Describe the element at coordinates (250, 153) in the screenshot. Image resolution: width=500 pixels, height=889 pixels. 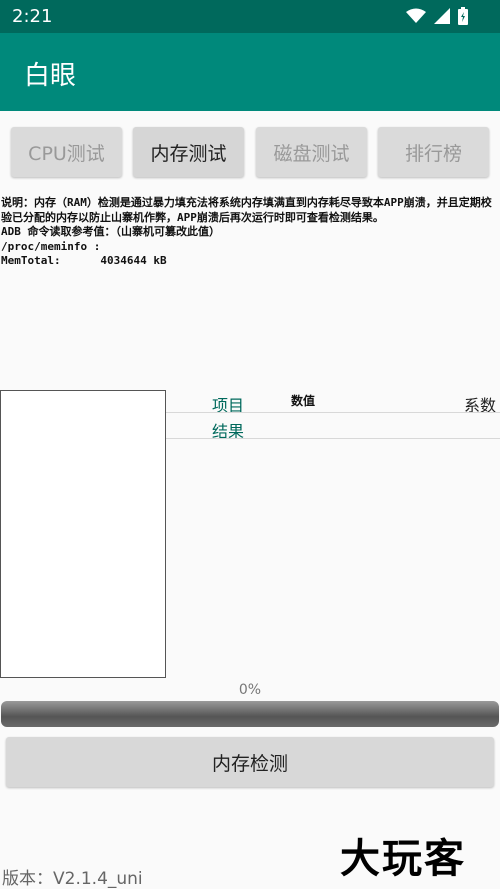
I see `tab-bar: CPU测试 内存测试 磁盘测试 排行榜` at that location.